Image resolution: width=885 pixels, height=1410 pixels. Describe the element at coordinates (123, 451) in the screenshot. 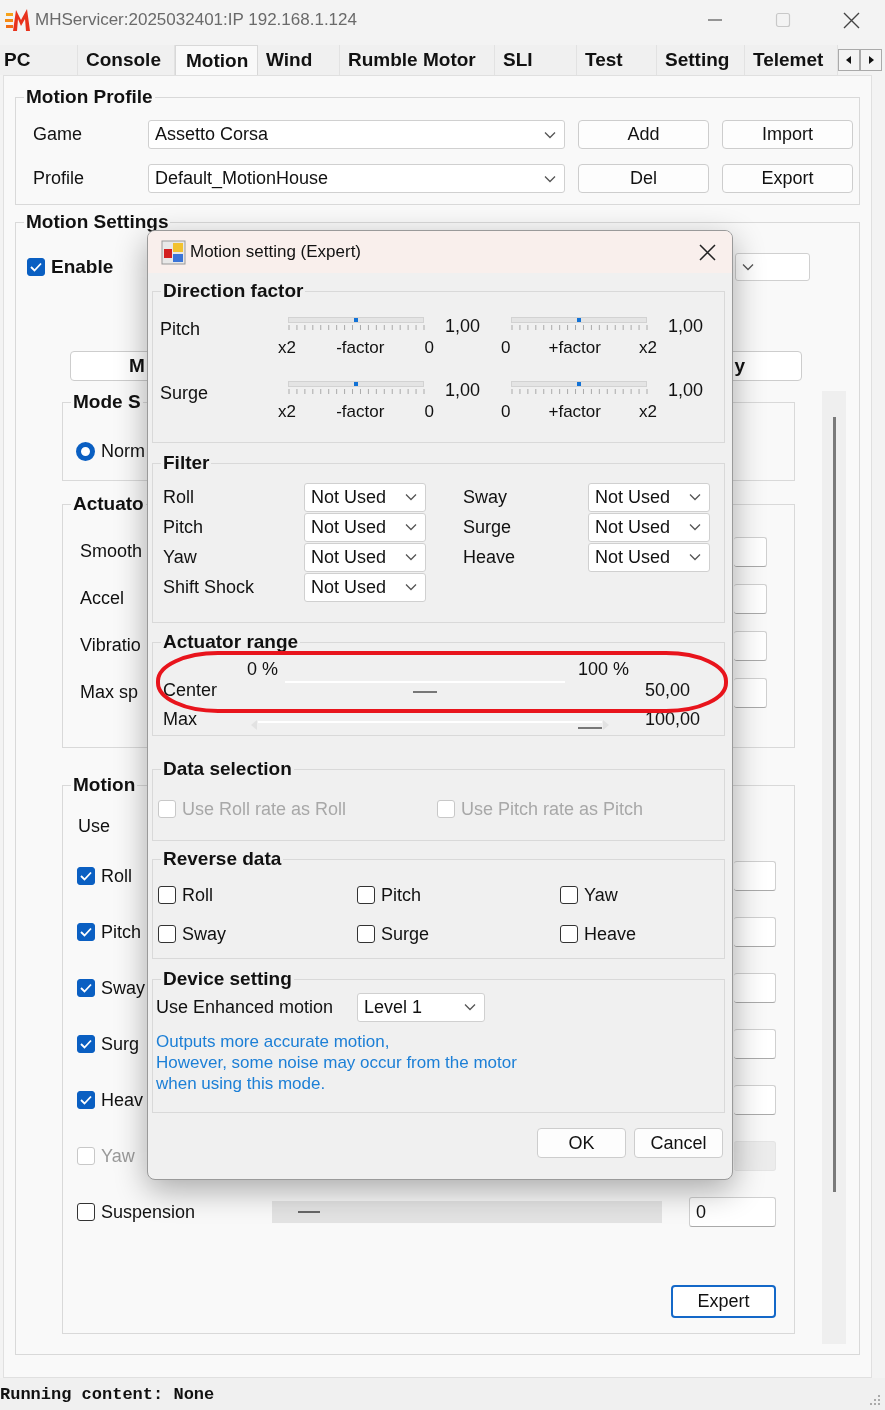

I see `radio-label: Norm` at that location.